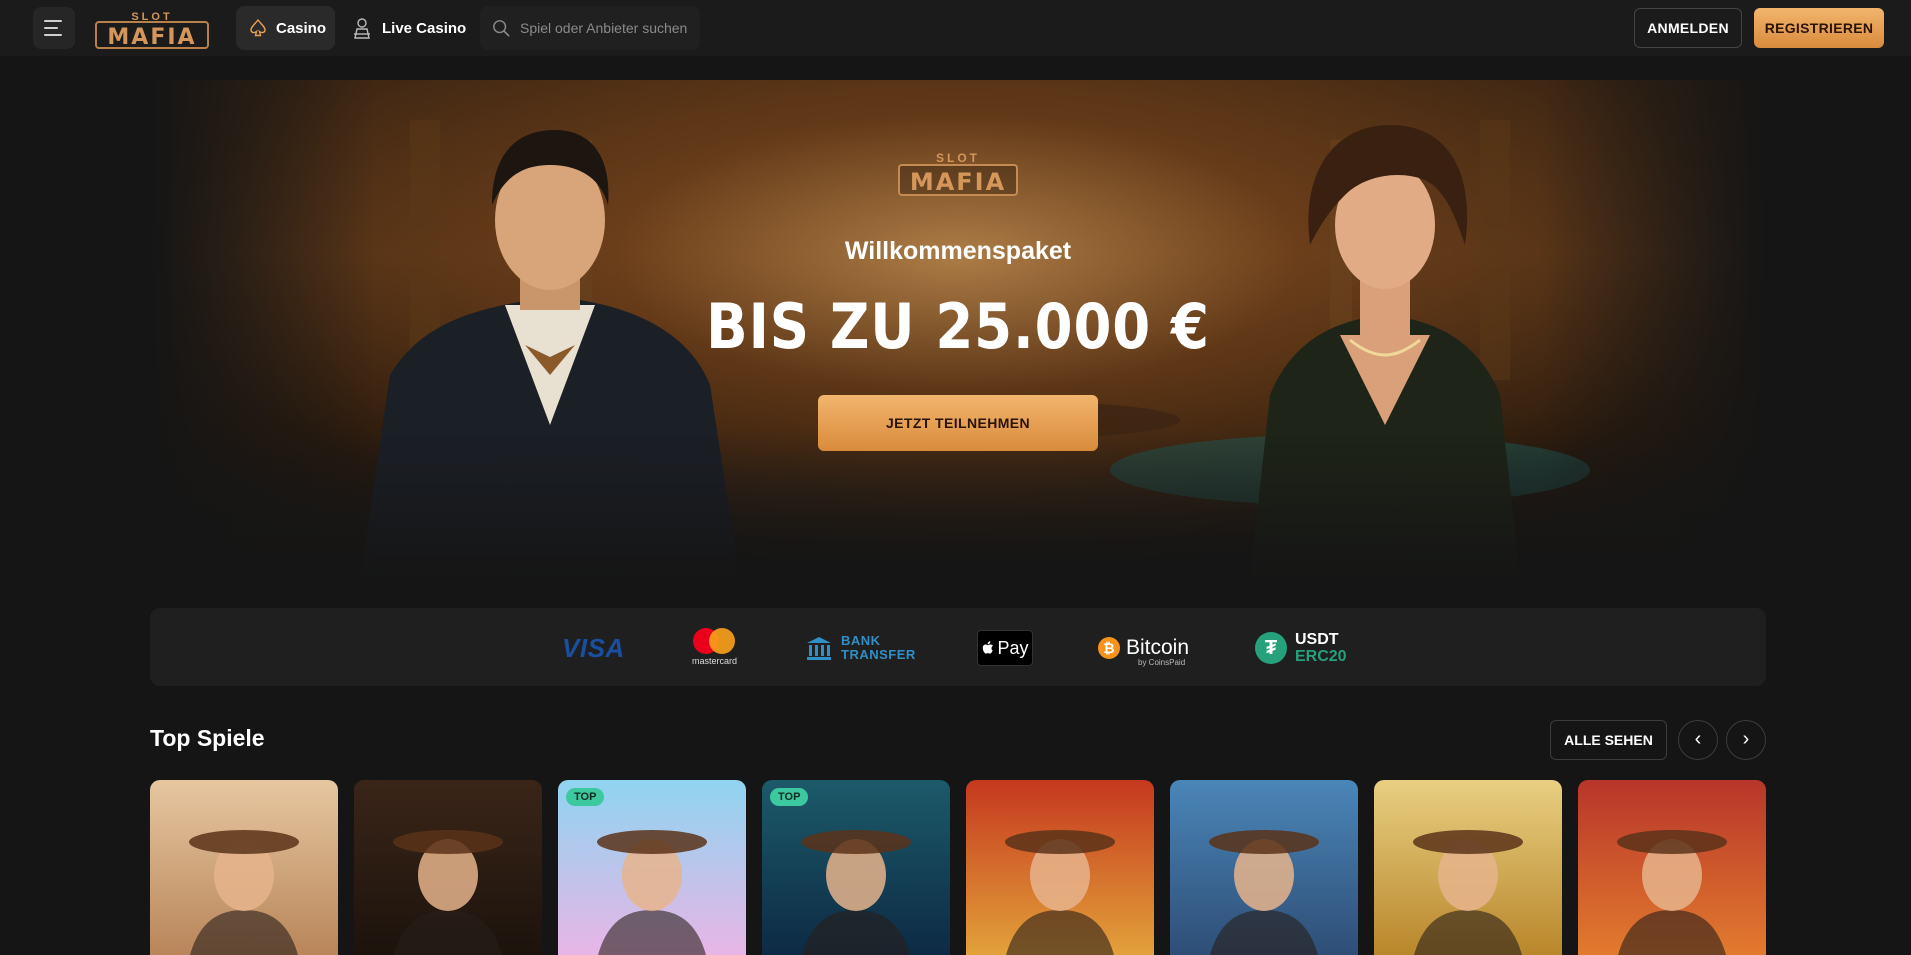 The width and height of the screenshot is (1911, 955). Describe the element at coordinates (54, 28) in the screenshot. I see `hamburger-menu-icon` at that location.